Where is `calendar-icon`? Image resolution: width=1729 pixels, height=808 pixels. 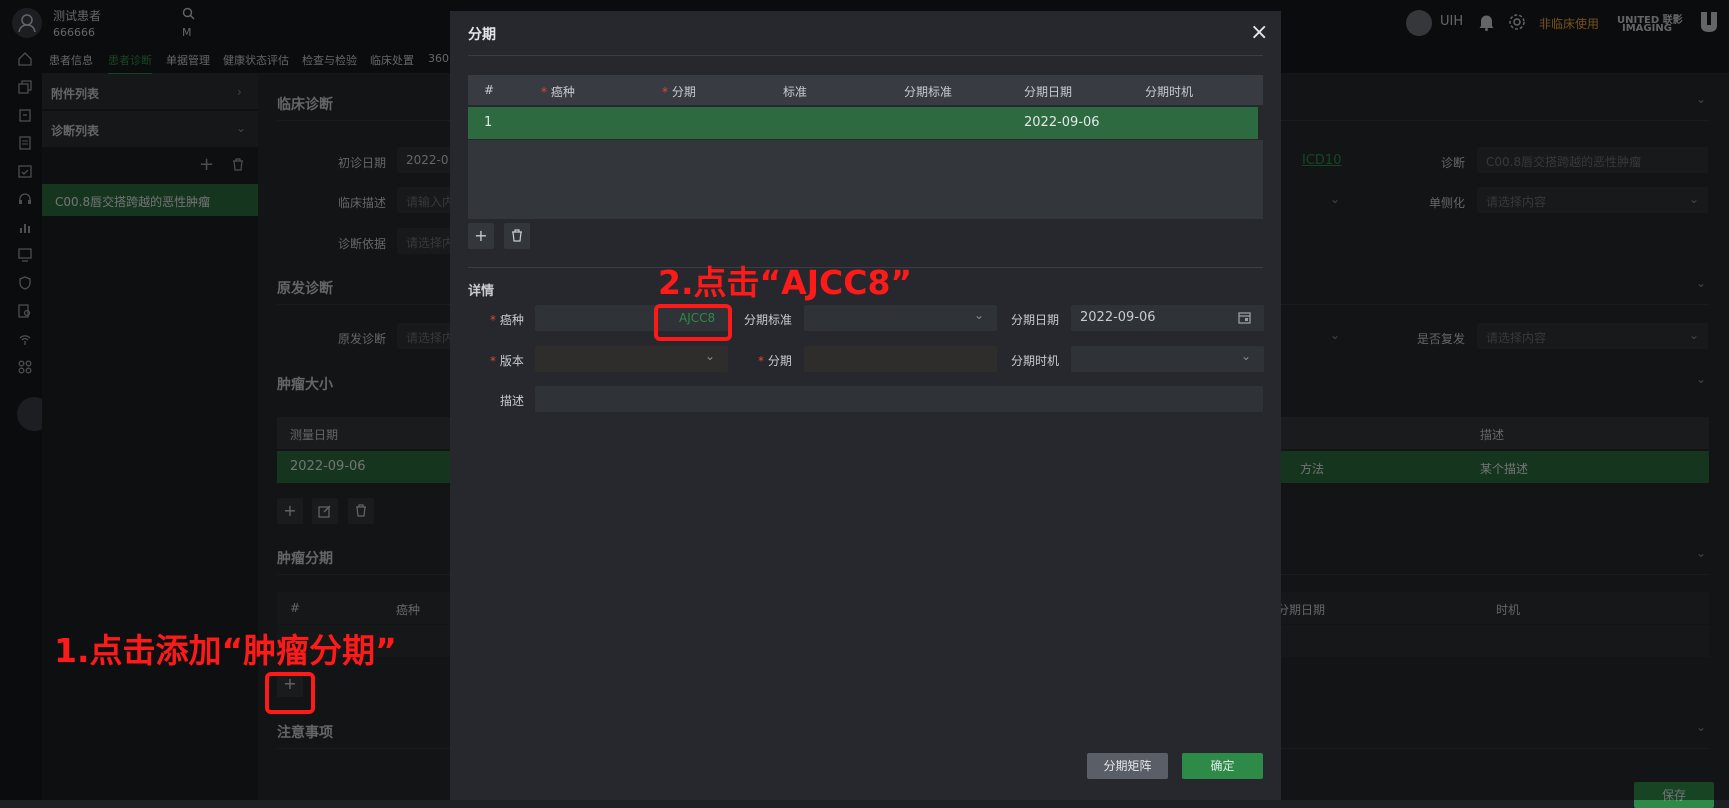
calendar-icon is located at coordinates (1244, 319).